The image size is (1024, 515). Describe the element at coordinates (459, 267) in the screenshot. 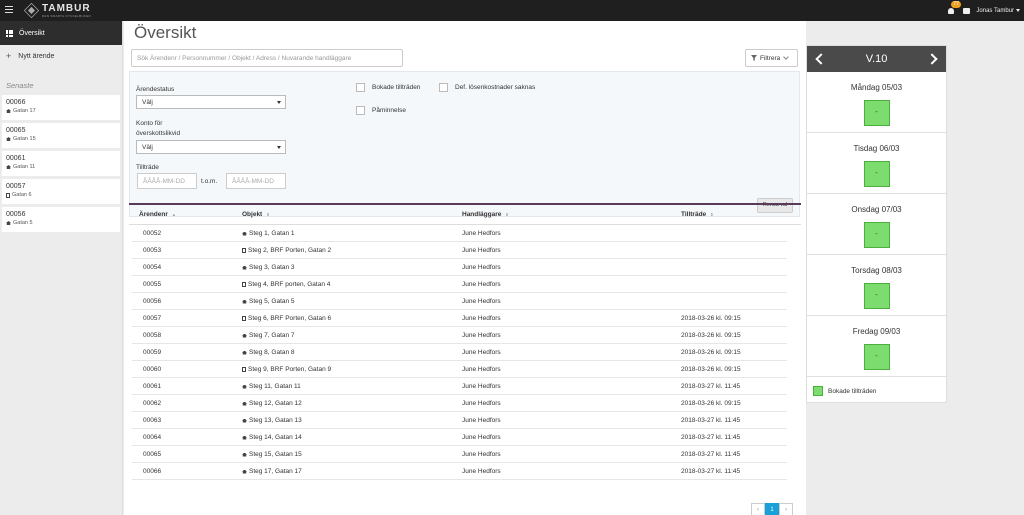

I see `table-row: 00054 Steg 3, Gatan 3 June Hedfors` at that location.